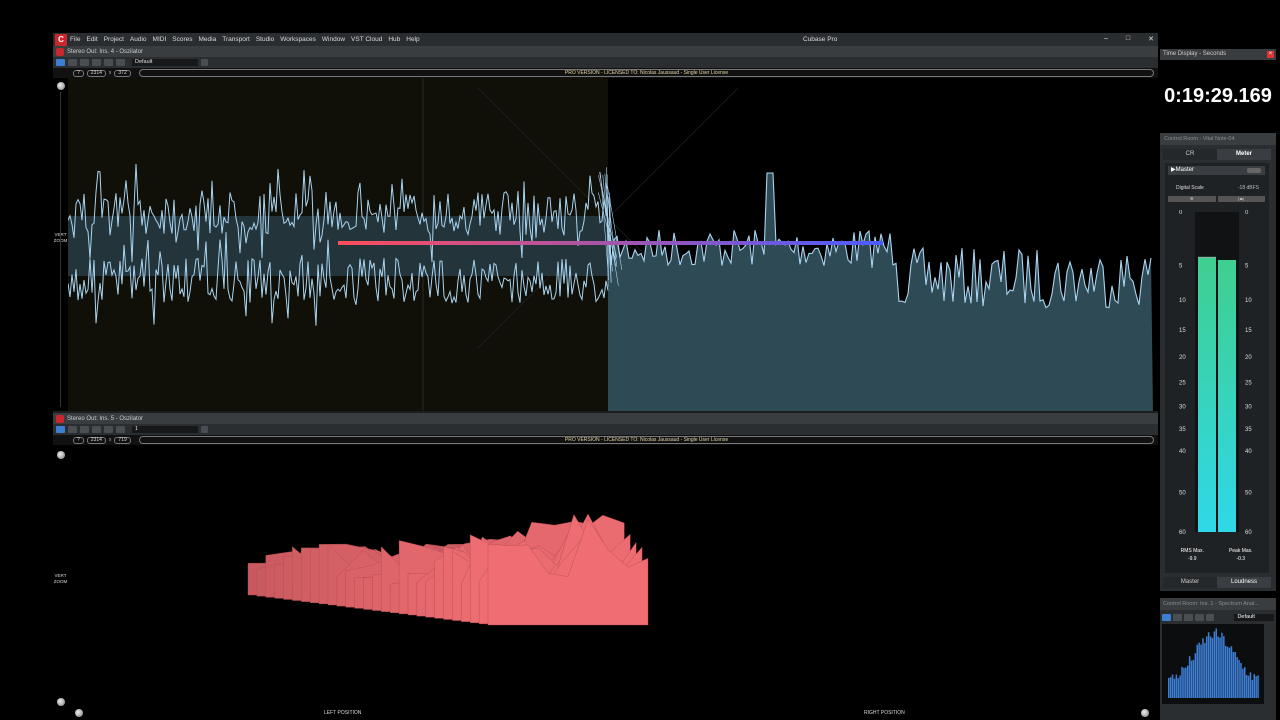 This screenshot has width=1280, height=720. Describe the element at coordinates (61, 39) in the screenshot. I see `cubase-logo-icon: C` at that location.